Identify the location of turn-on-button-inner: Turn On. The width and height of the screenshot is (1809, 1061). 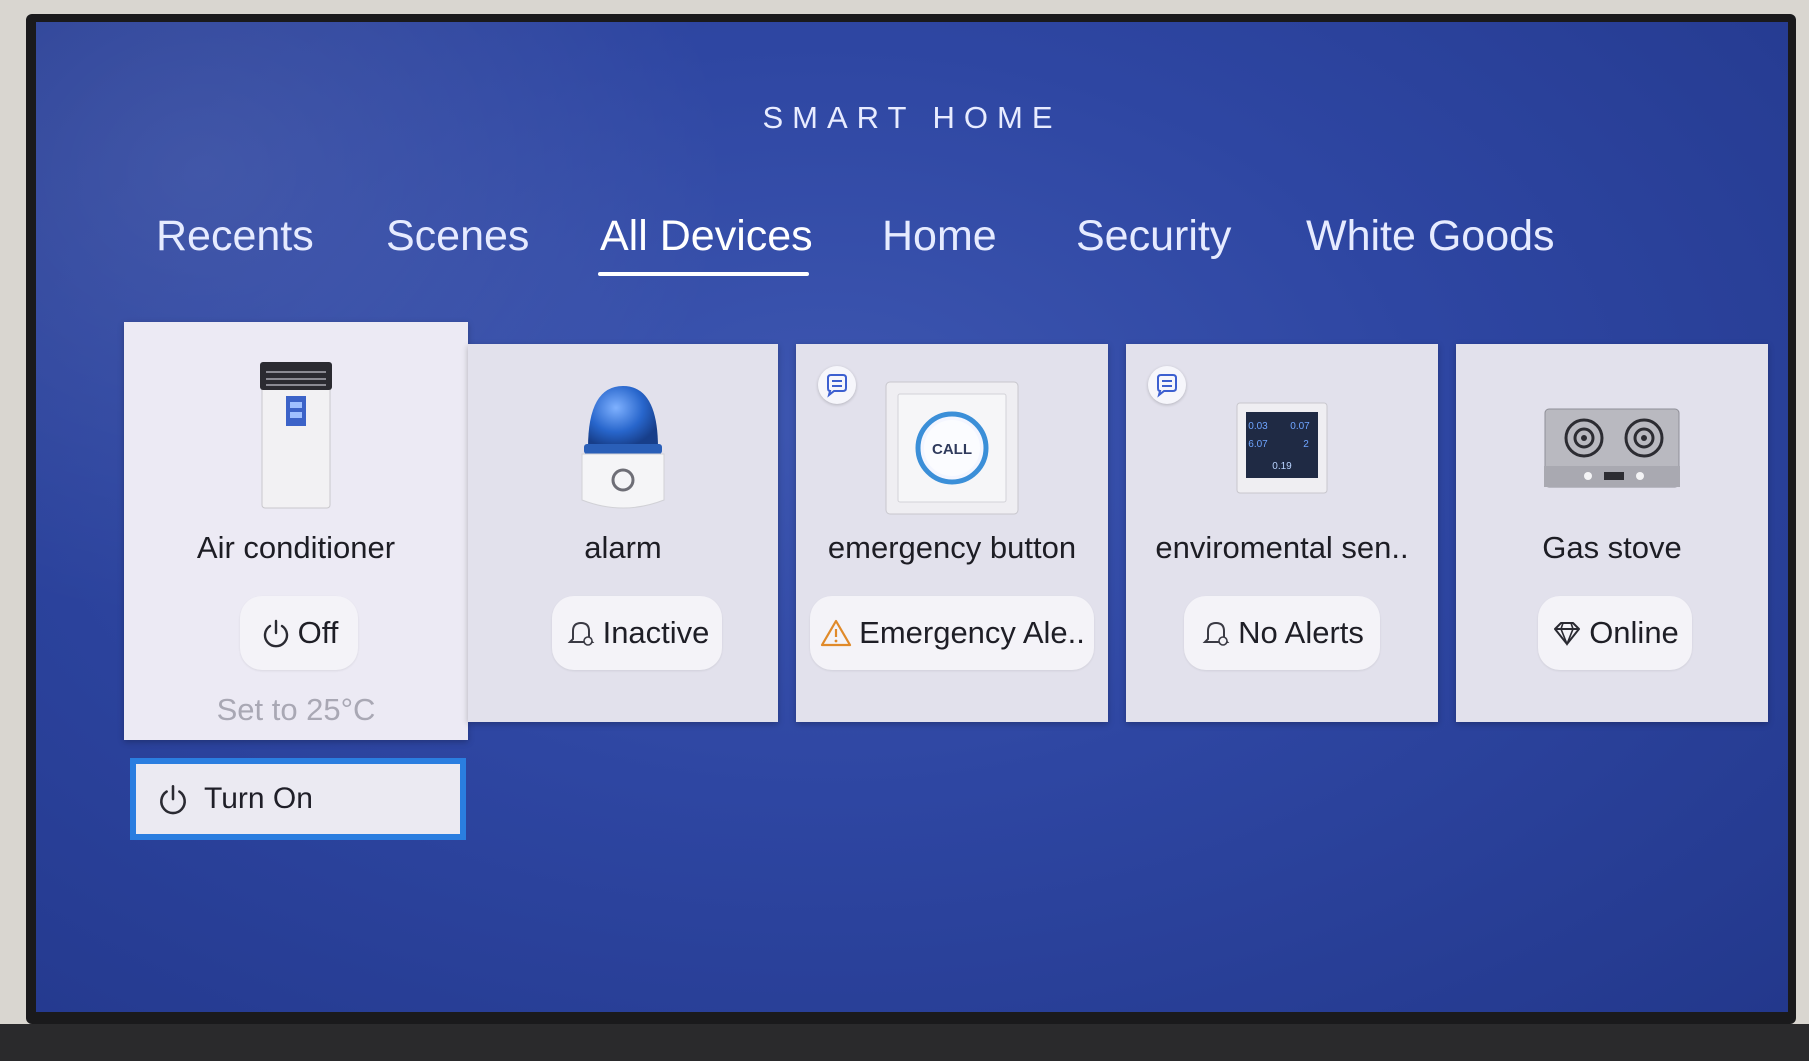
(298, 799).